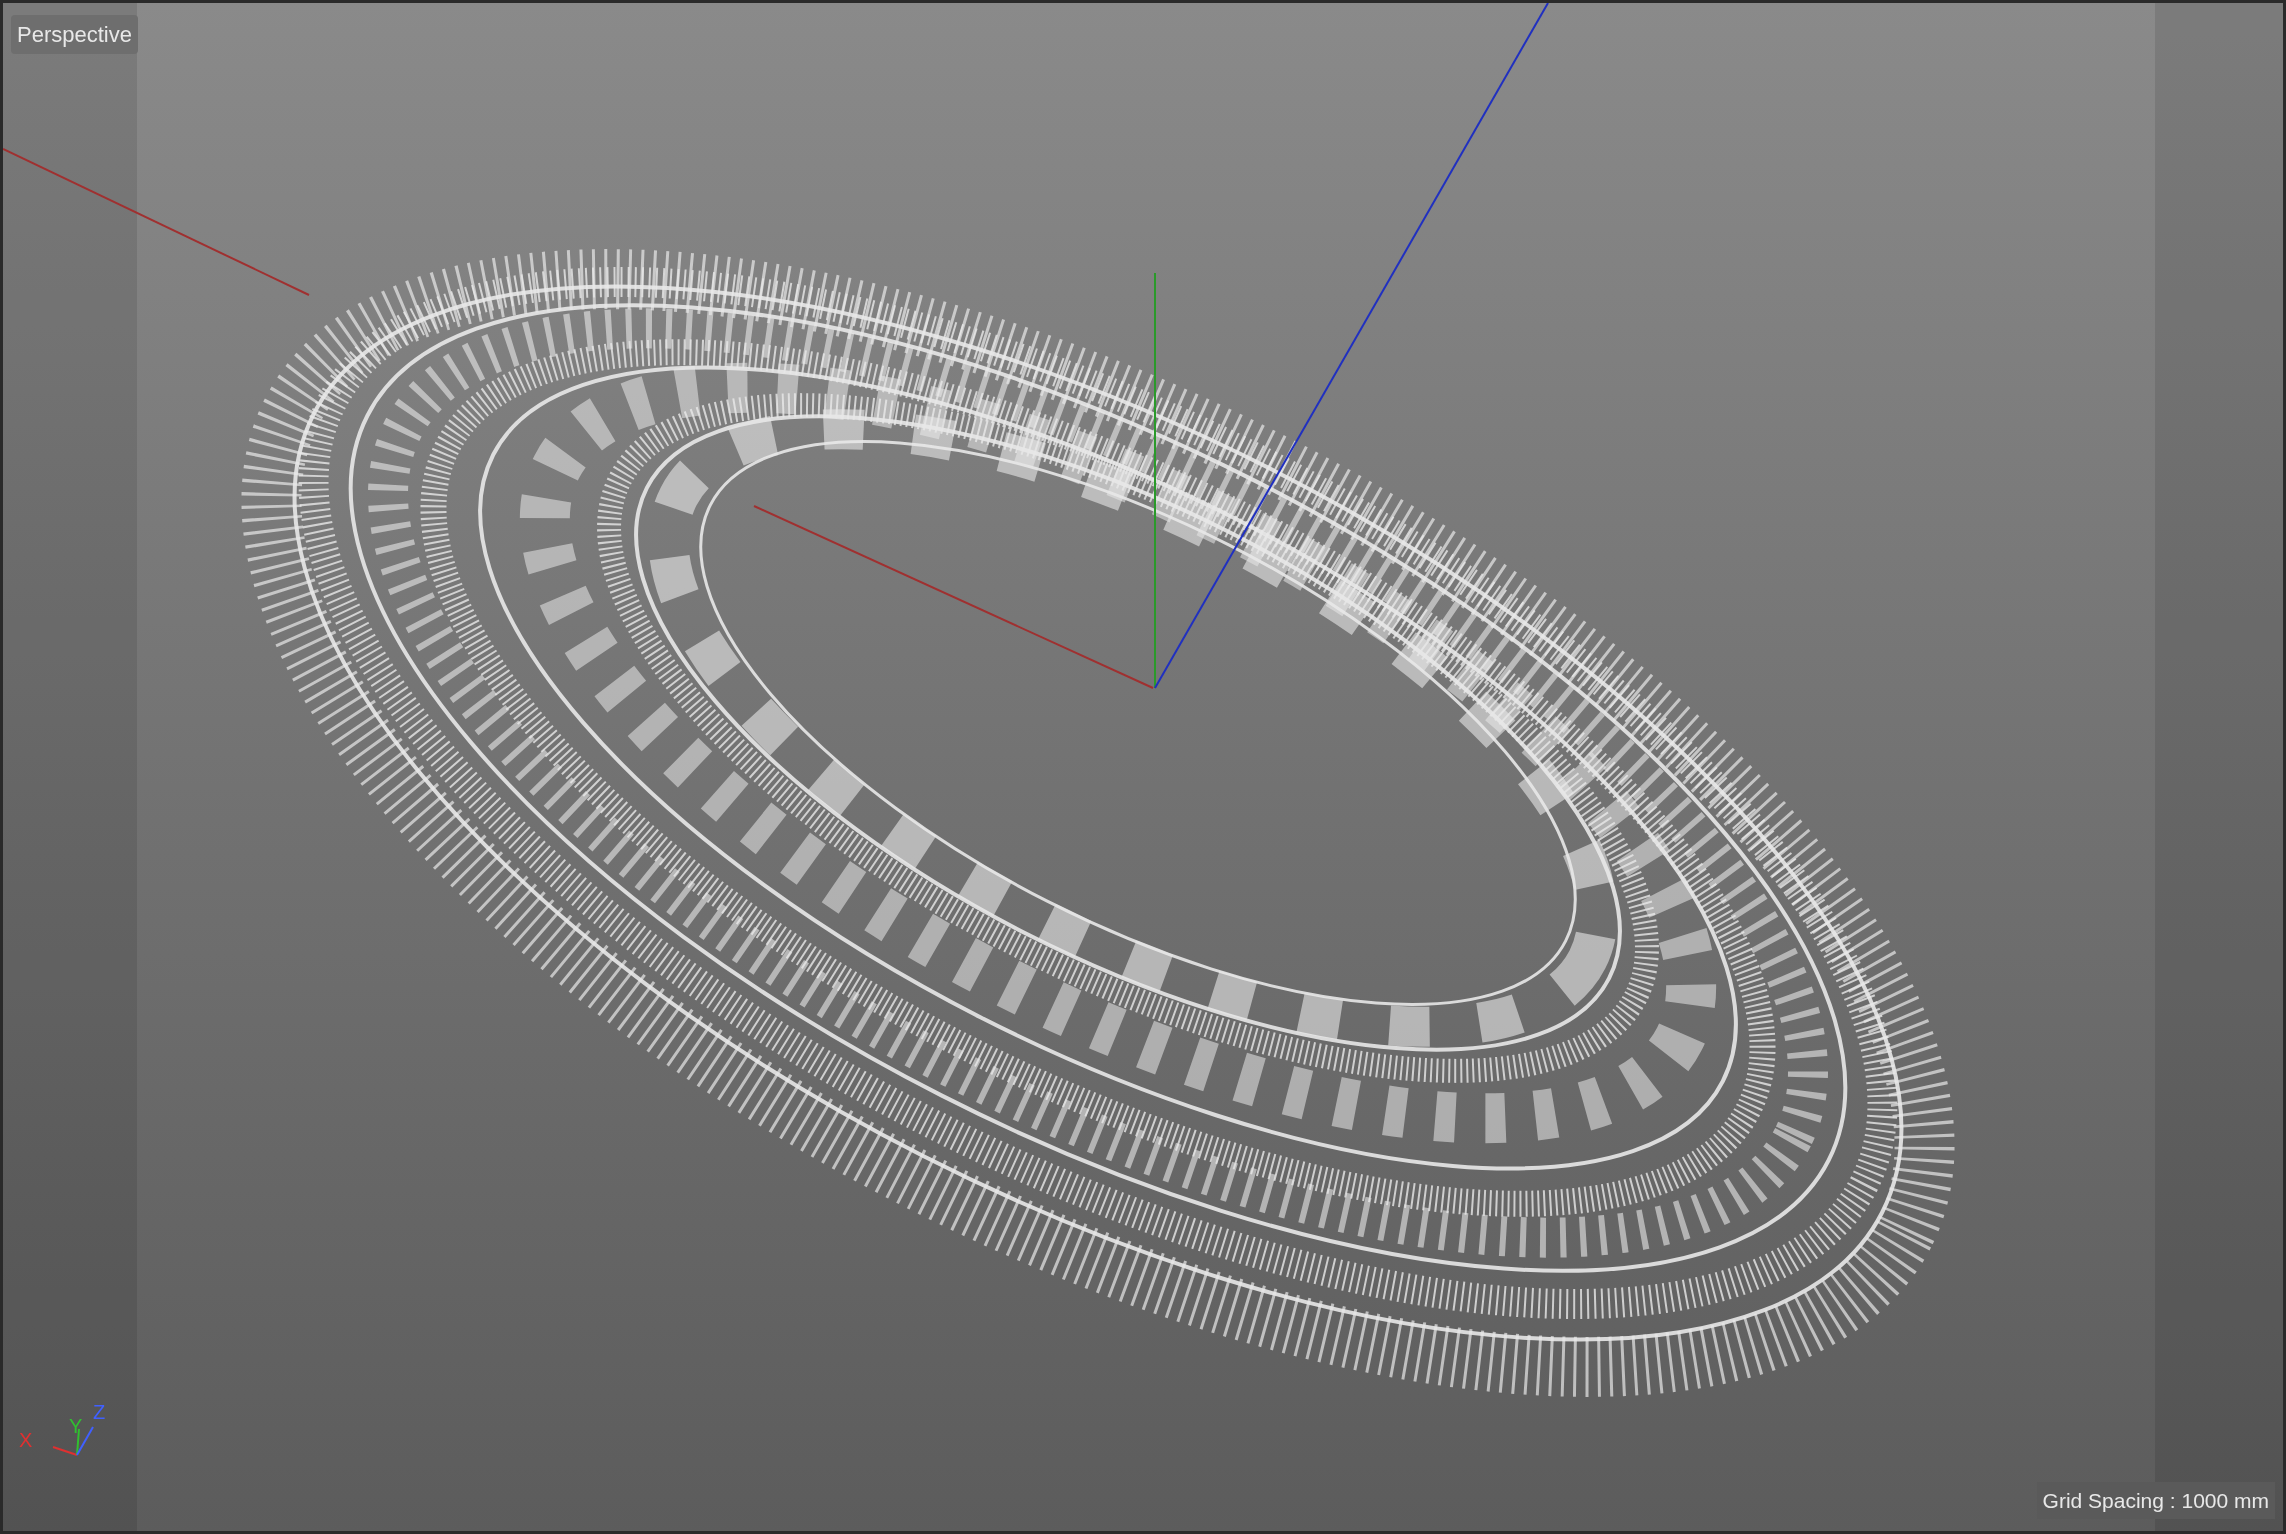 This screenshot has width=2286, height=1534. What do you see at coordinates (26, 1440) in the screenshot?
I see `axis-label: X` at bounding box center [26, 1440].